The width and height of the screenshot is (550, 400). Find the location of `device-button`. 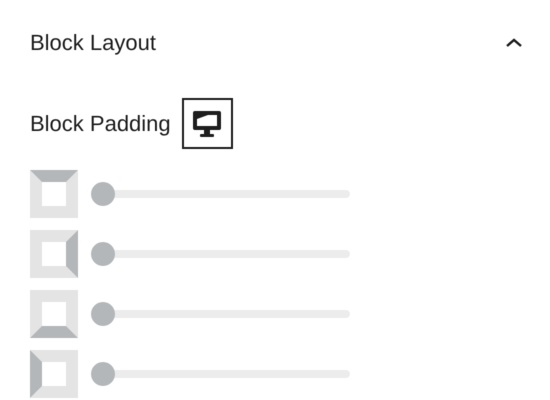

device-button is located at coordinates (207, 123).